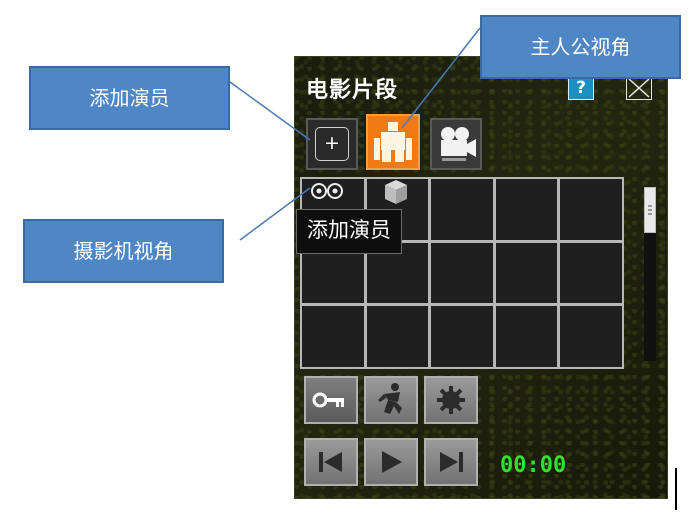 This screenshot has width=694, height=513. What do you see at coordinates (580, 47) in the screenshot?
I see `callout-hero-view: 主人公视角` at bounding box center [580, 47].